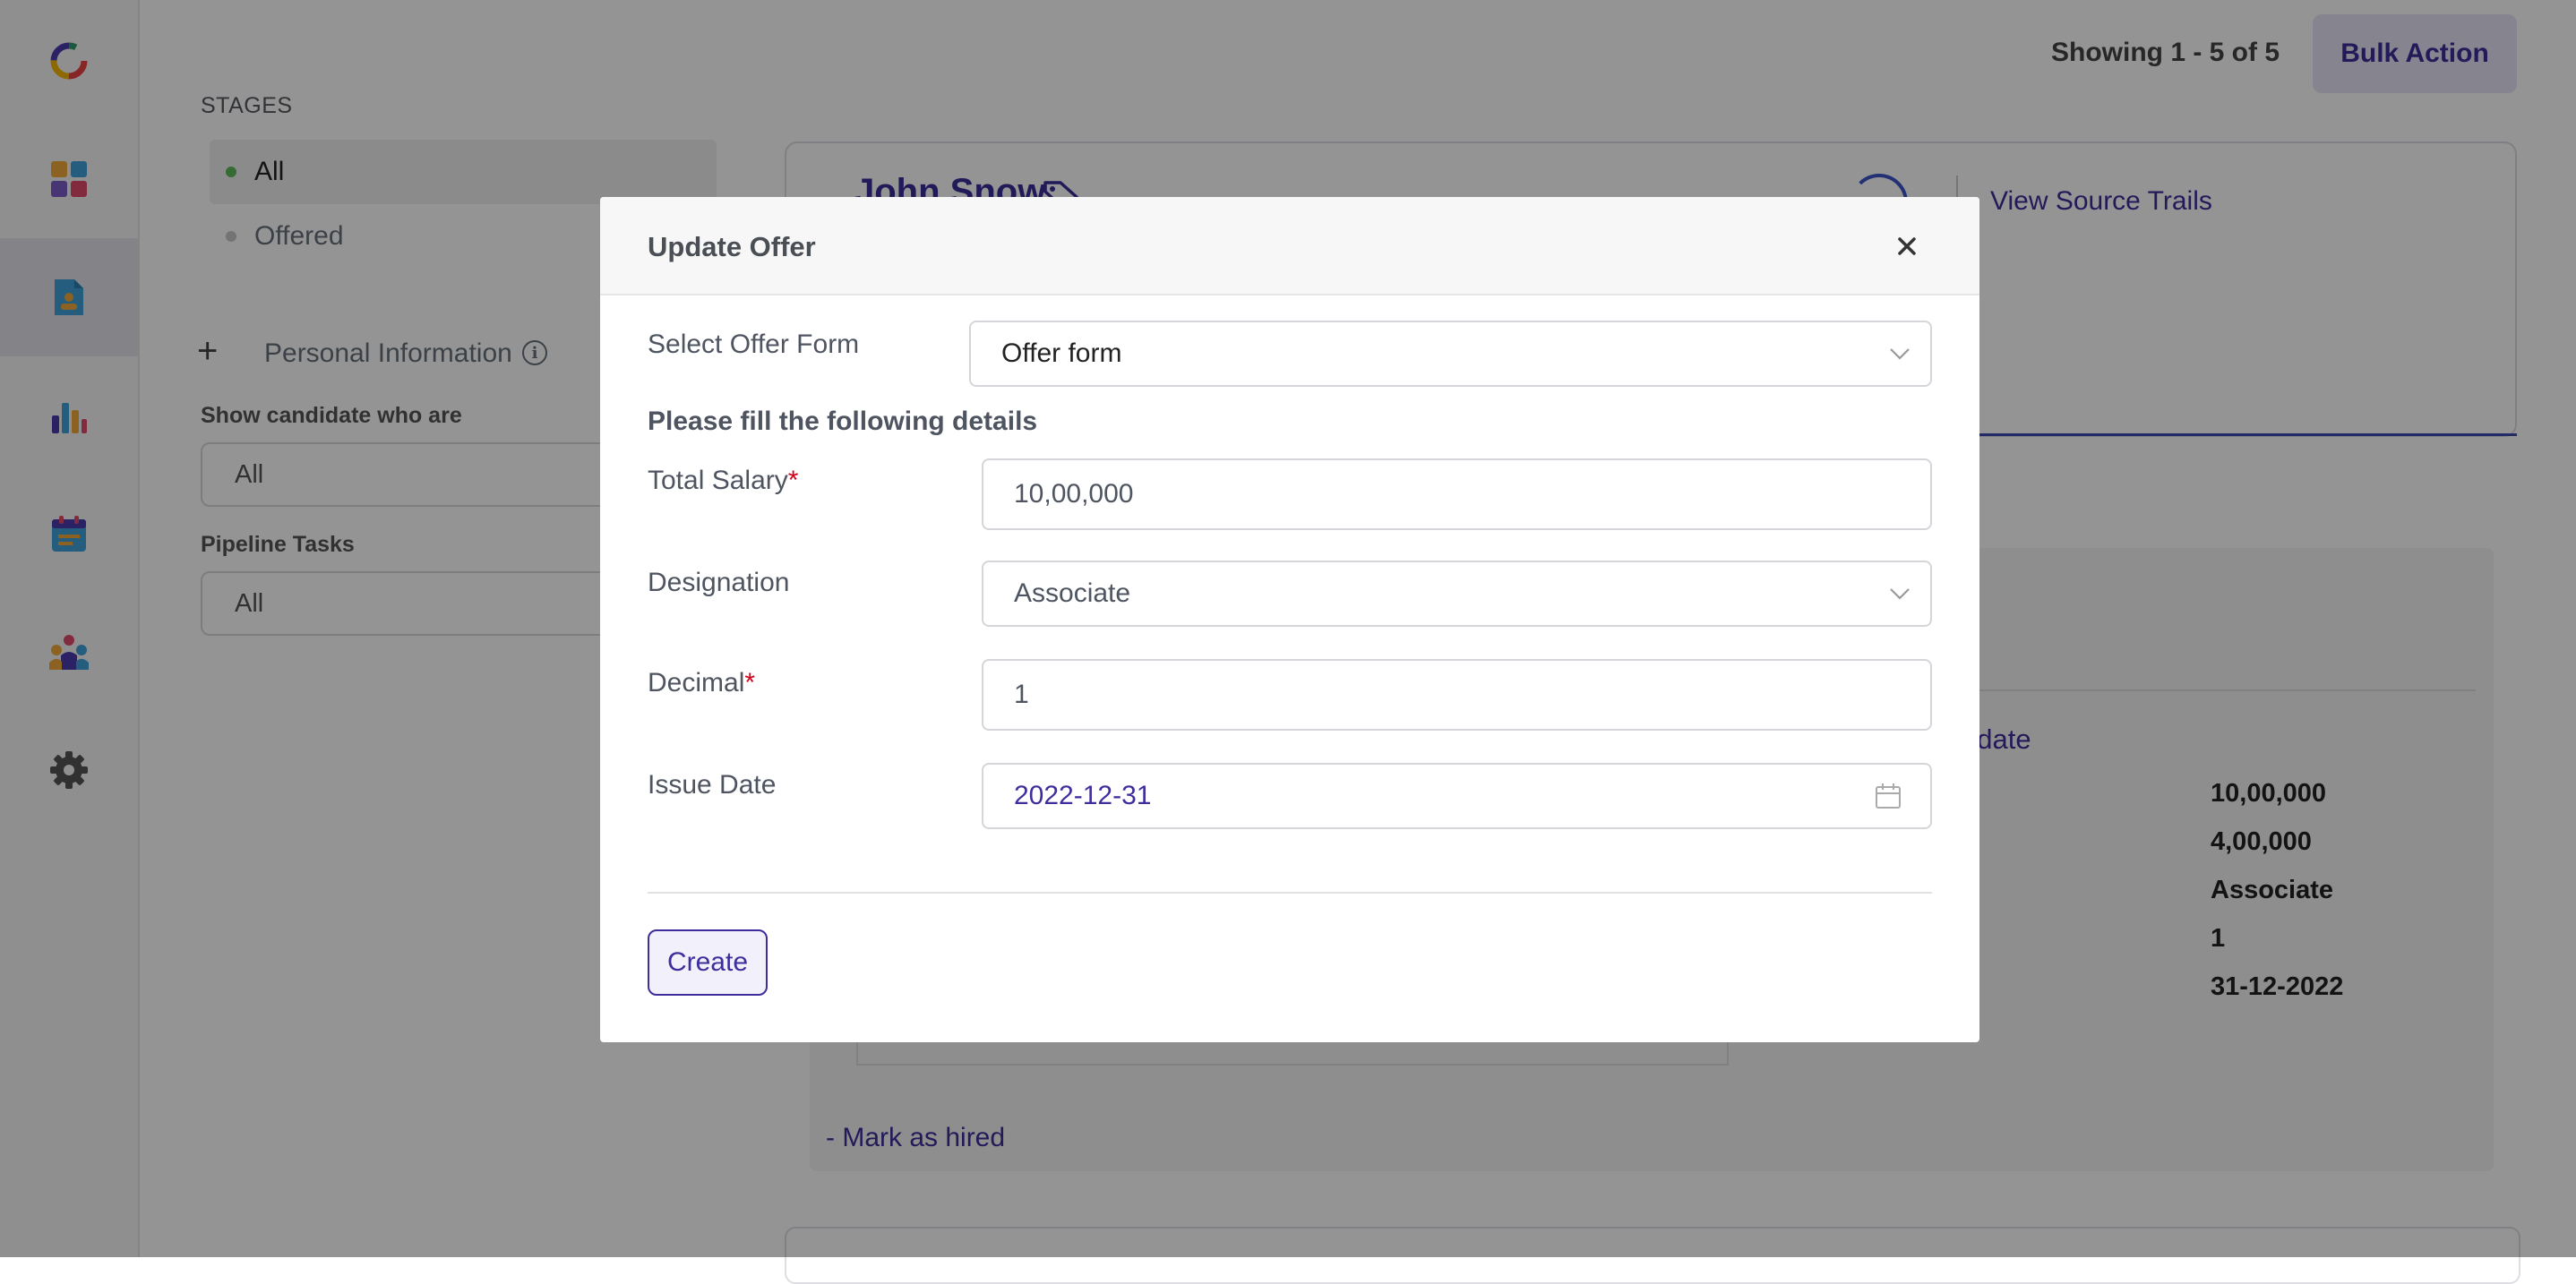 This screenshot has height=1284, width=2576. Describe the element at coordinates (718, 481) in the screenshot. I see `total-salary-label-text: Total Salary` at that location.